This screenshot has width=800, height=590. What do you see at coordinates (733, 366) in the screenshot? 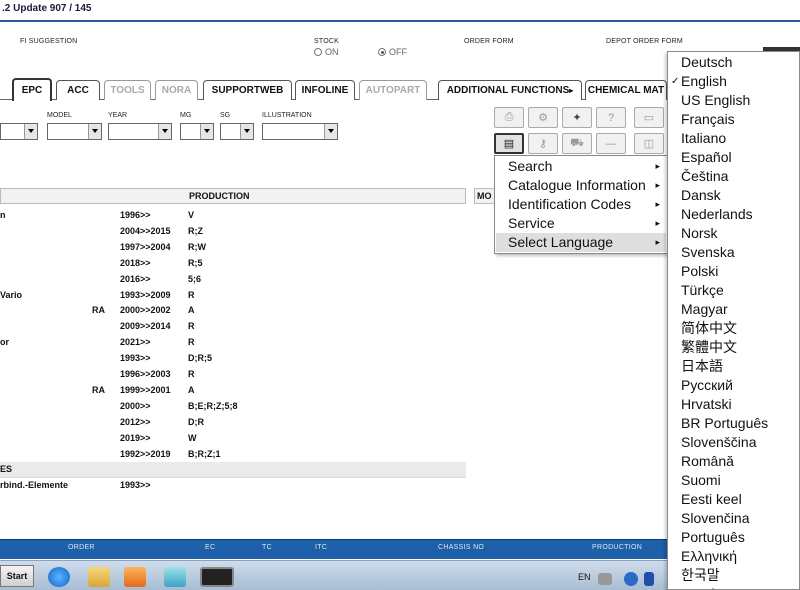
I see `language-option: 日本語` at bounding box center [733, 366].